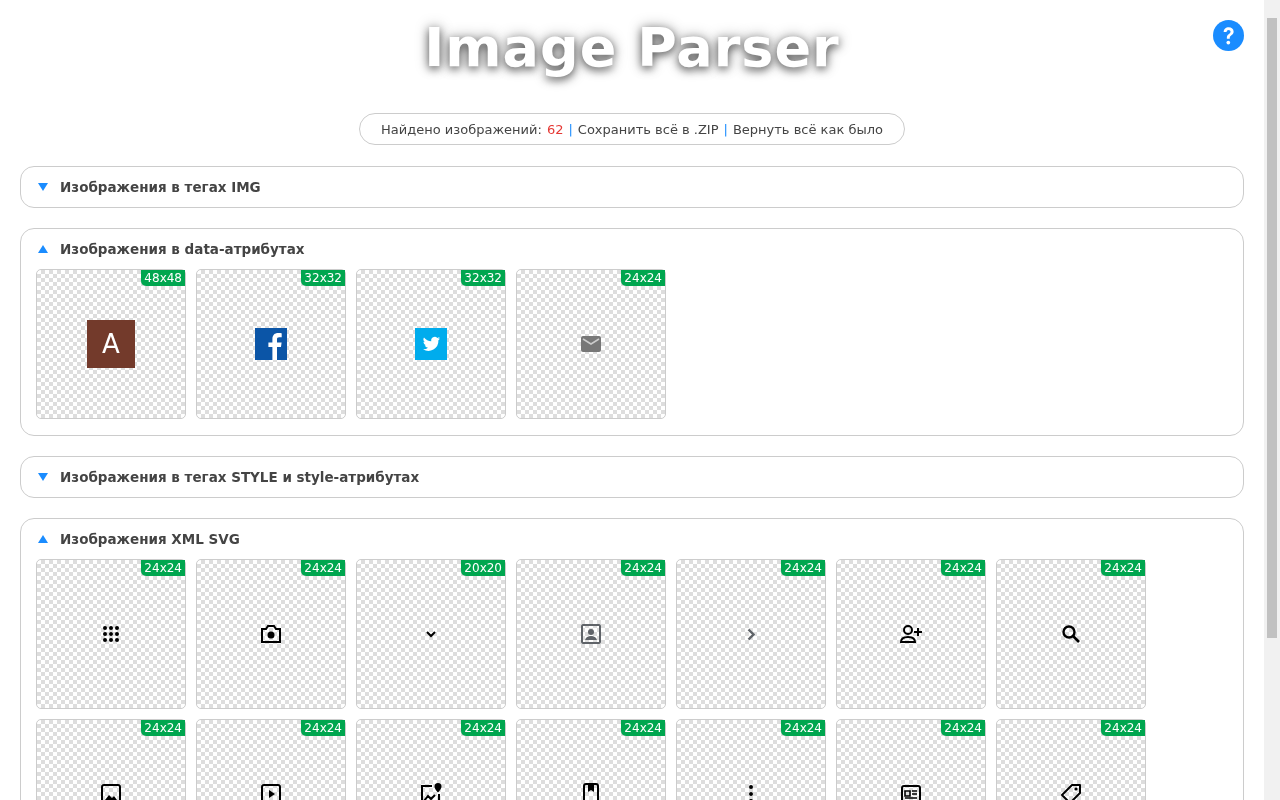  What do you see at coordinates (271, 791) in the screenshot?
I see `play-box-icon` at bounding box center [271, 791].